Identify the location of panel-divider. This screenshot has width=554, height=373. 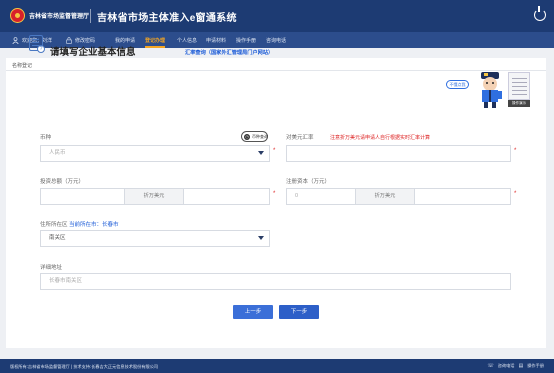
(276, 70).